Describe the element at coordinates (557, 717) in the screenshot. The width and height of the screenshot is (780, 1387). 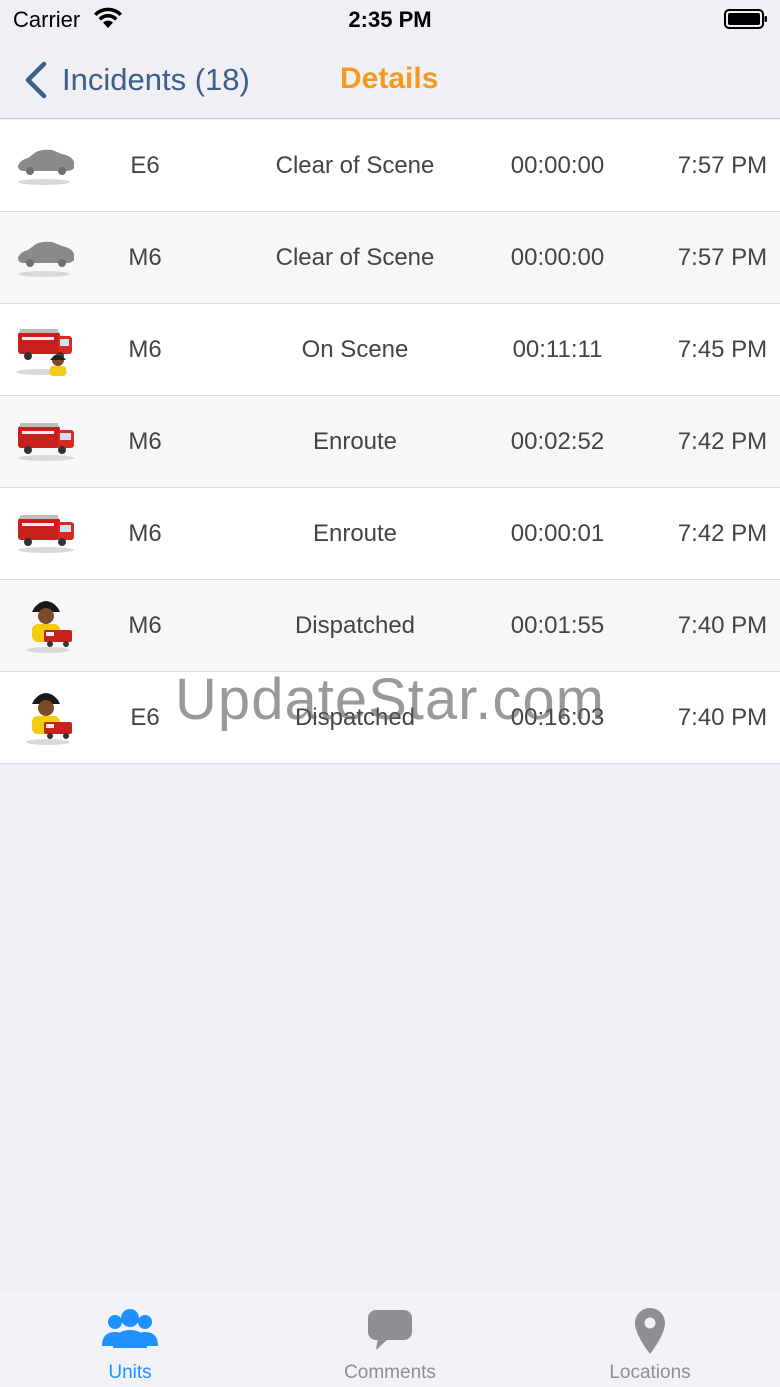
I see `elapsed-cell: 00:16:03` at that location.